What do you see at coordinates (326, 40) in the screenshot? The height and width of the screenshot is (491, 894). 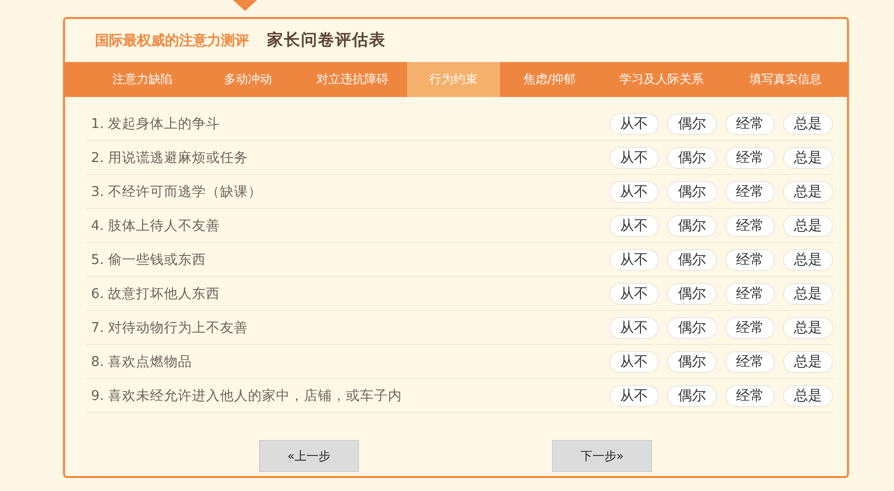 I see `form-title: 家长问卷评估表` at bounding box center [326, 40].